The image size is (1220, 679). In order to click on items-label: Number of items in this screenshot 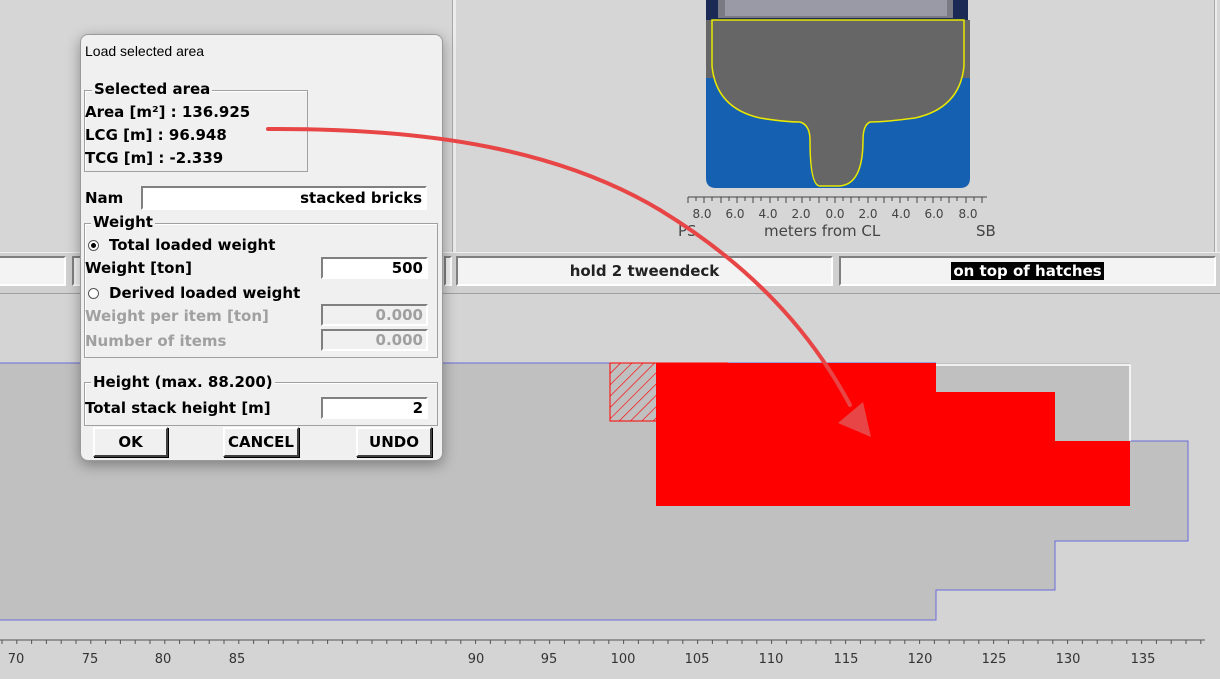, I will do `click(156, 341)`.